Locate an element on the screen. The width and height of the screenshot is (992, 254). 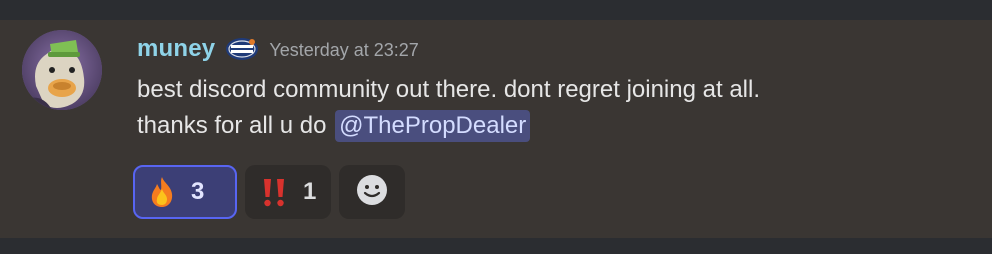
double-exclamation-emoji-icon is located at coordinates (274, 192).